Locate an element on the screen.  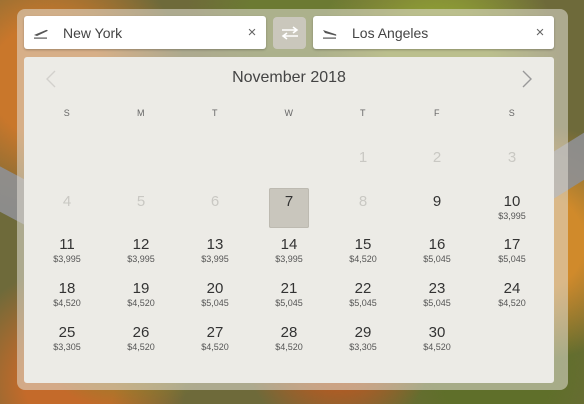
day-cell: 4 is located at coordinates (67, 208).